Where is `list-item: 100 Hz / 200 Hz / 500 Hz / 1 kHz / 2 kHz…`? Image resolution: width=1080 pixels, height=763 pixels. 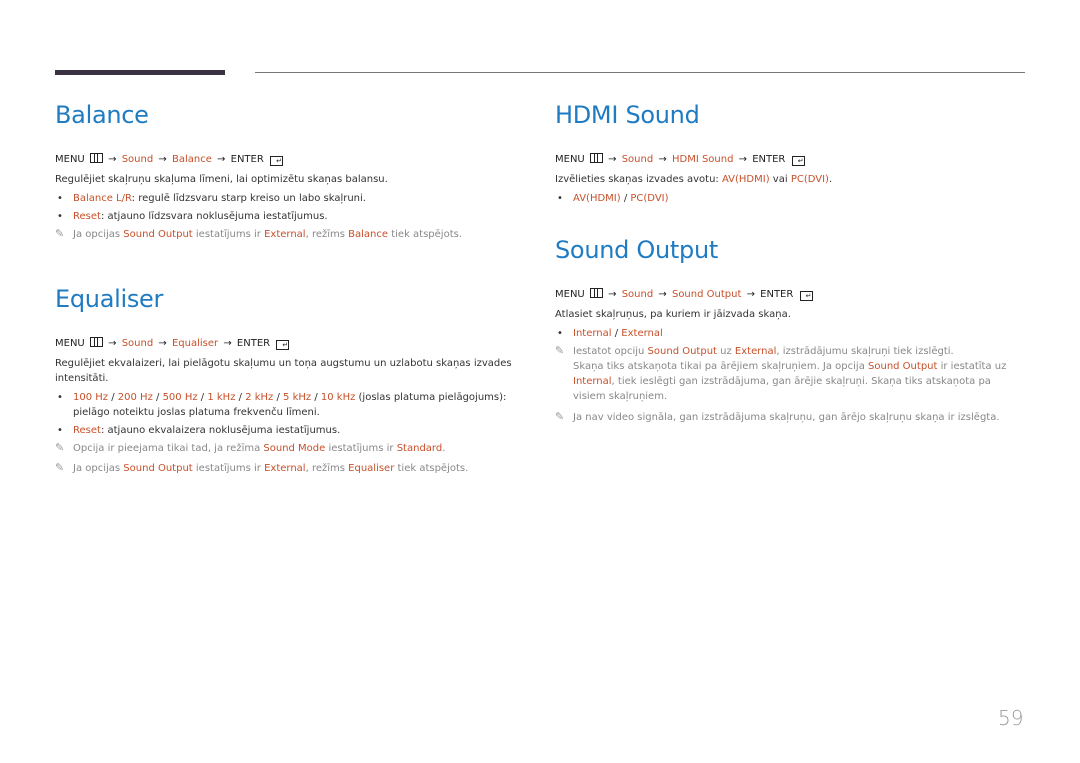
list-item: 100 Hz / 200 Hz / 500 Hz / 1 kHz / 2 kHz… is located at coordinates (285, 405).